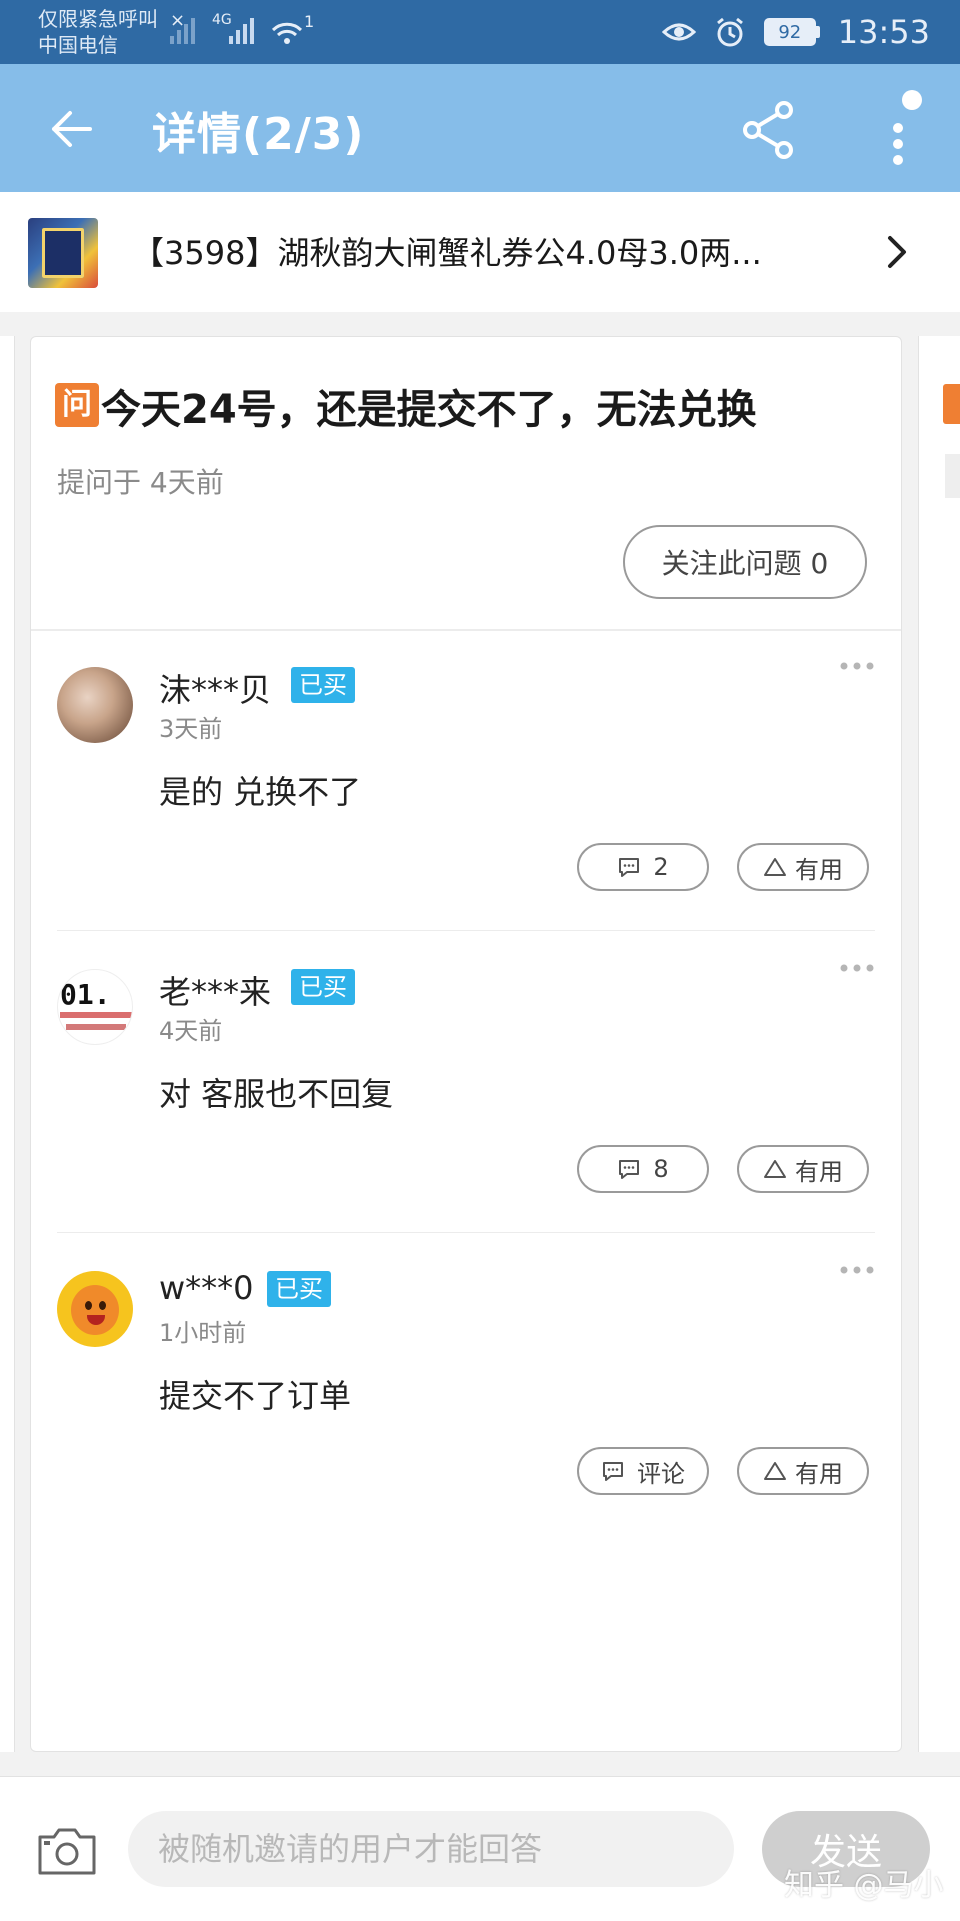 This screenshot has height=1921, width=960. Describe the element at coordinates (98, 19) in the screenshot. I see `carrier-line1: 仅限紧急呼叫` at that location.